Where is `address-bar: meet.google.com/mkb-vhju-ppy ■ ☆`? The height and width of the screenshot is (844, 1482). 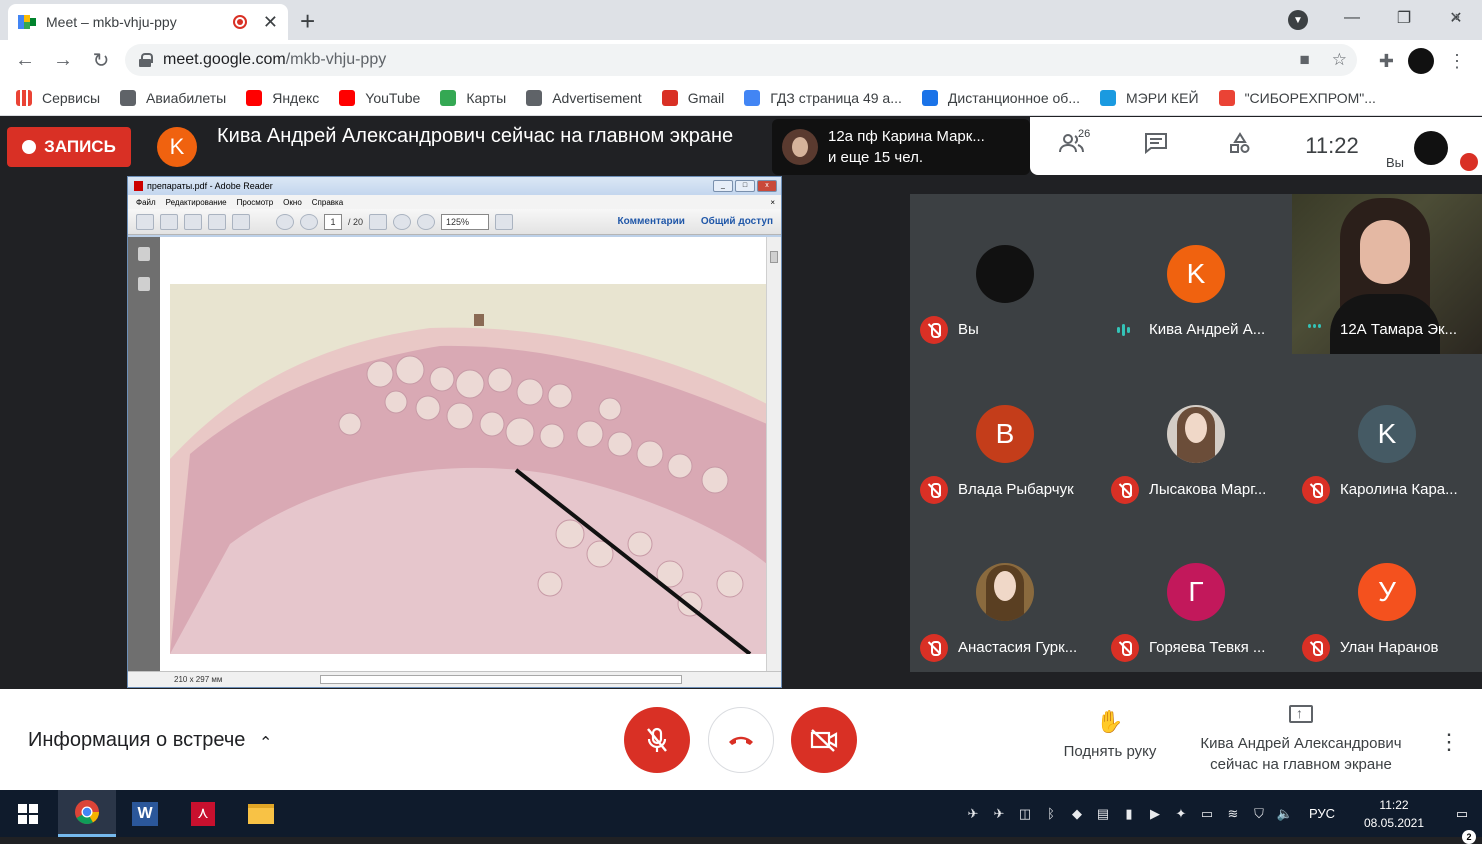
address-bar: meet.google.com/mkb-vhju-ppy ■ ☆ is located at coordinates (741, 60).